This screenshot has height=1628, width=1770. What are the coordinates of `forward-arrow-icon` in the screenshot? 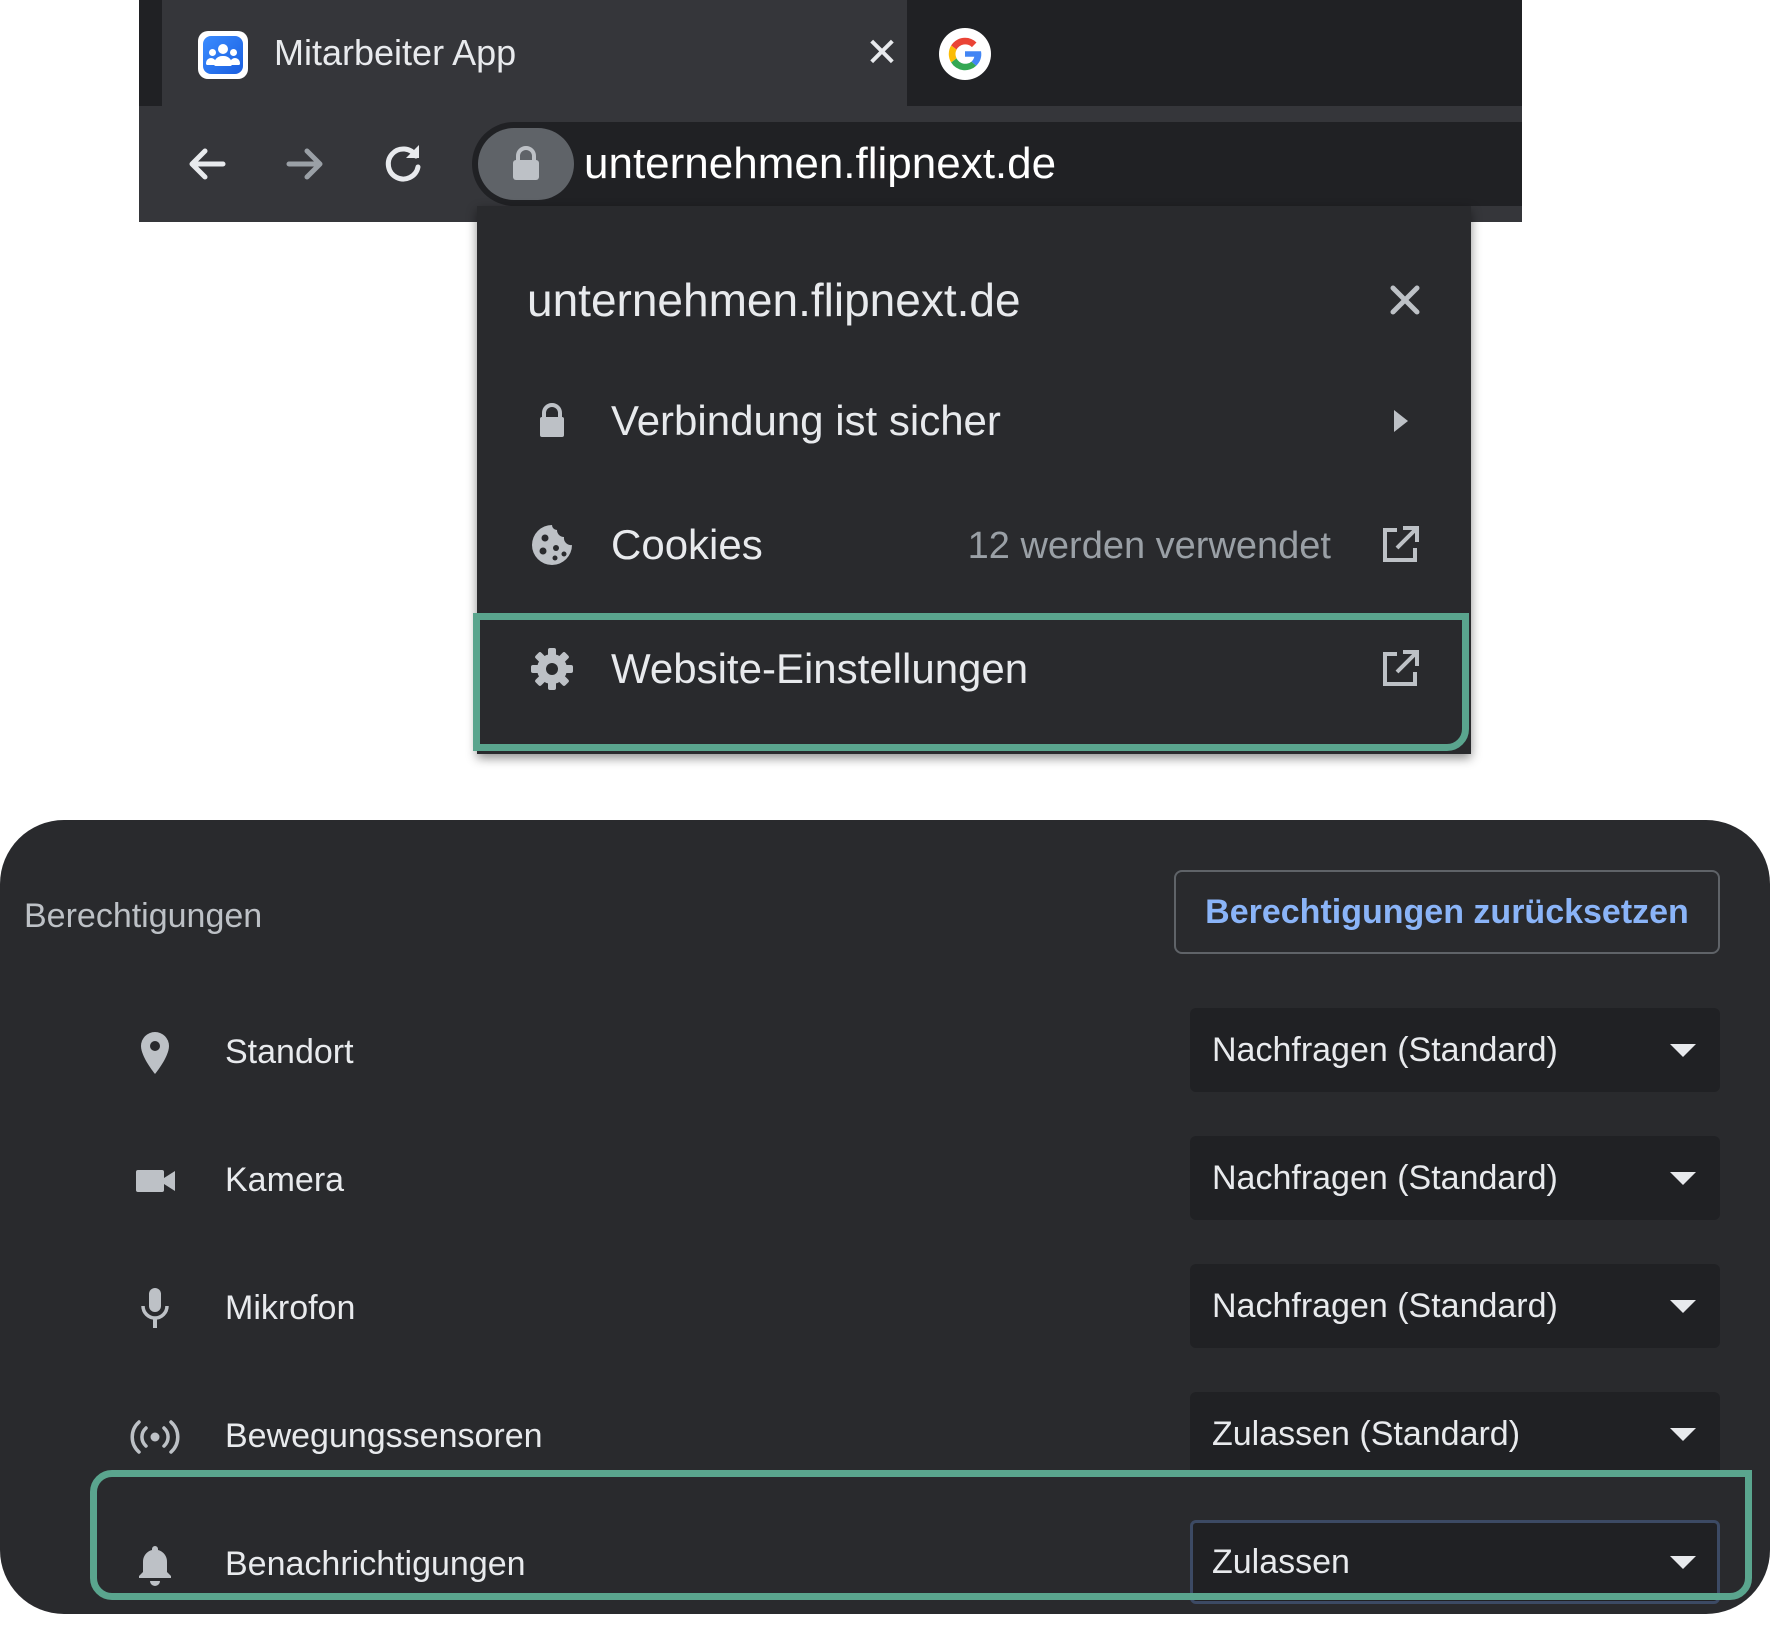 It's located at (304, 164).